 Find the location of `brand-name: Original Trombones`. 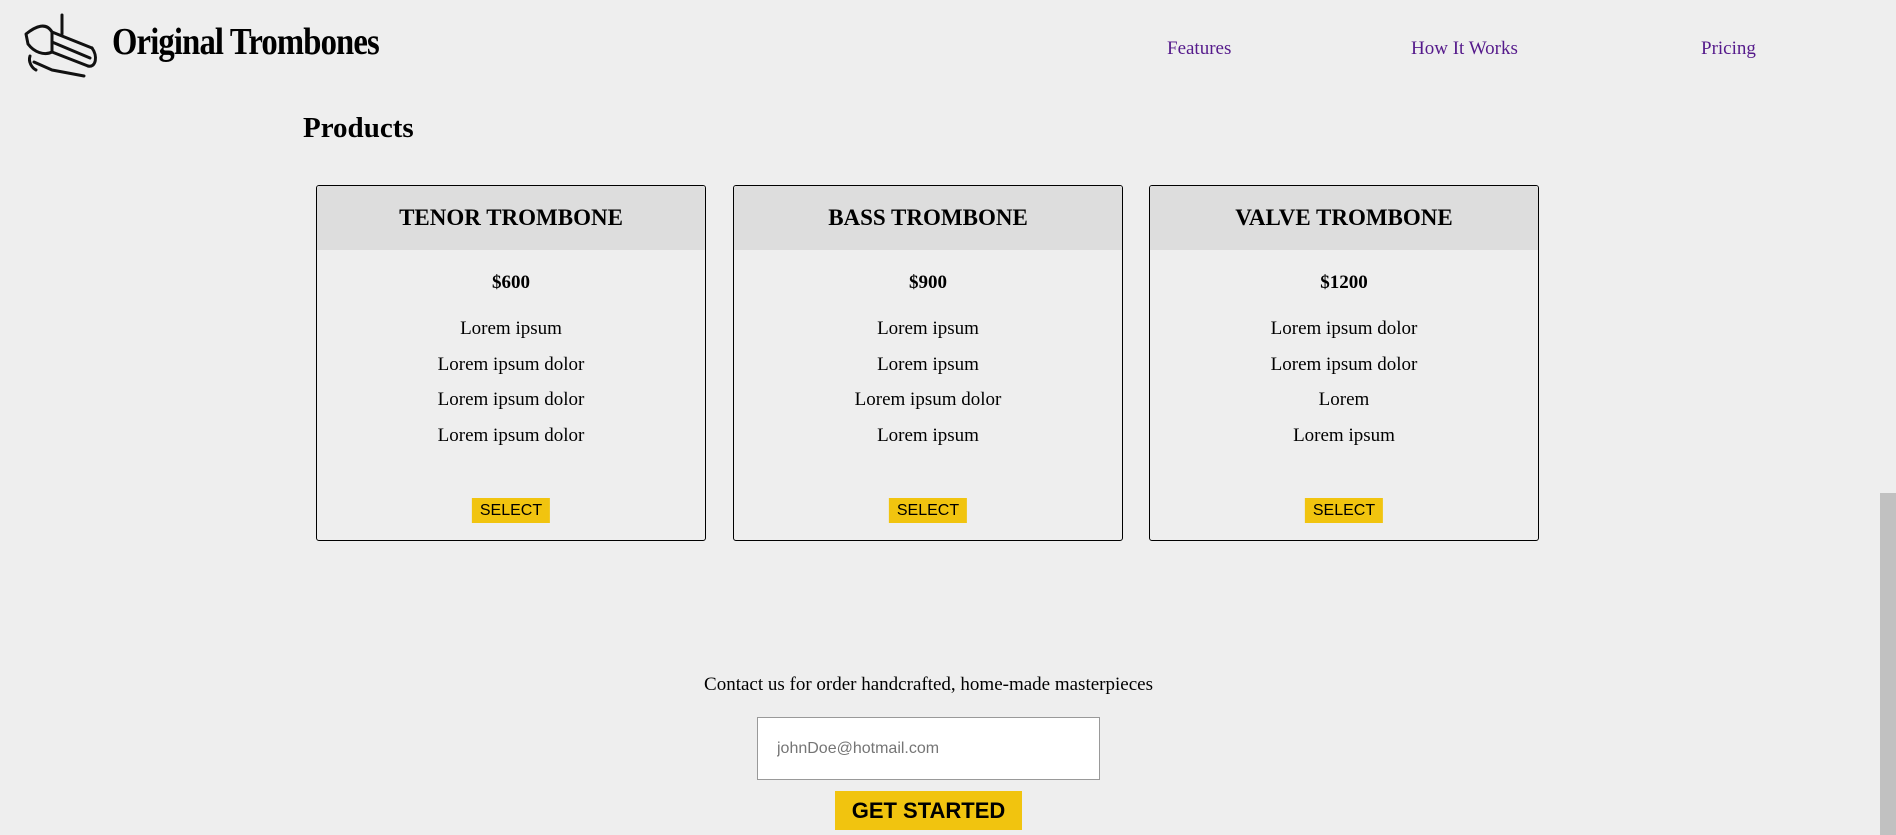

brand-name: Original Trombones is located at coordinates (246, 42).